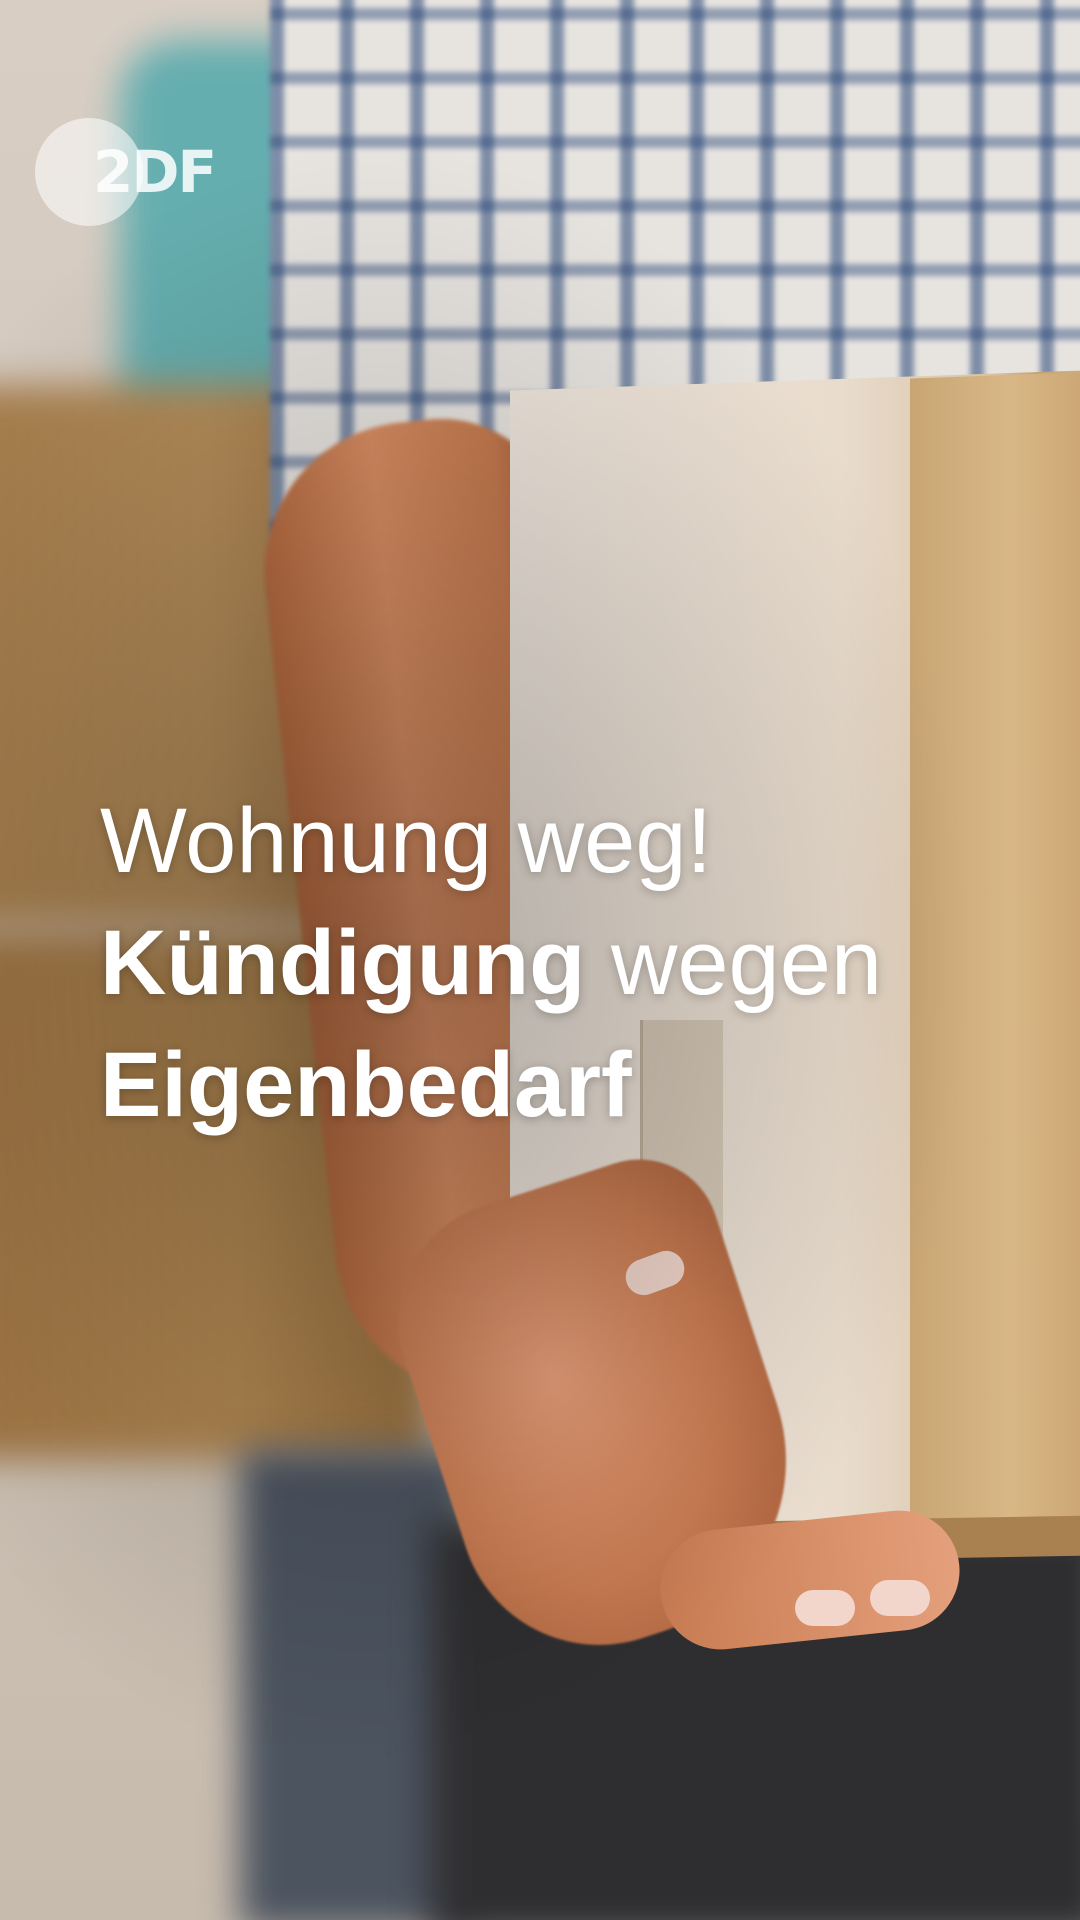  I want to click on headline-keyword-kuendigung: Kündigung, so click(343, 963).